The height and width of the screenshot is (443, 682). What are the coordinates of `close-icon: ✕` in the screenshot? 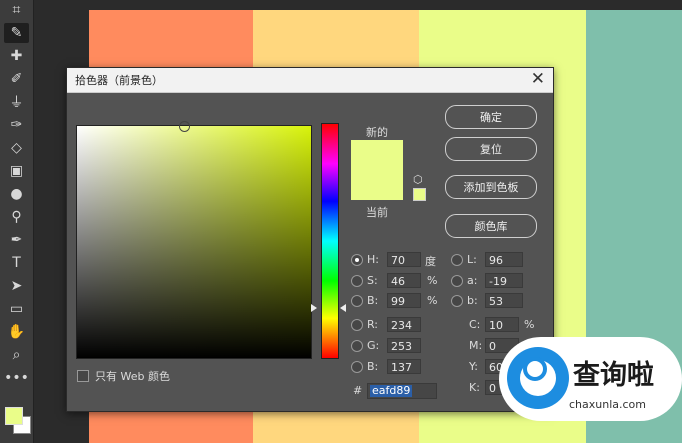 It's located at (538, 79).